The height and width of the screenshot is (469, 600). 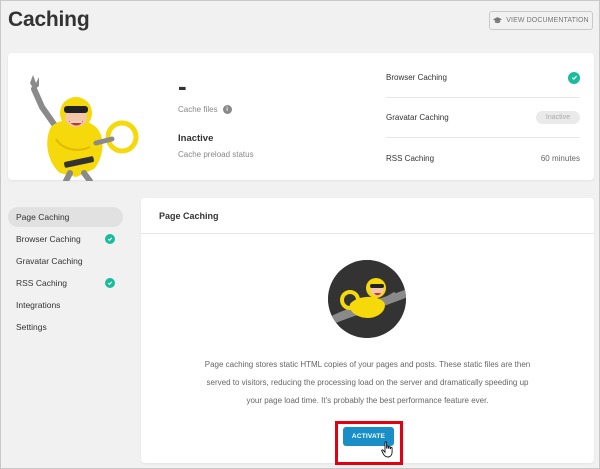 I want to click on cache-files-label: Cache files, so click(x=198, y=109).